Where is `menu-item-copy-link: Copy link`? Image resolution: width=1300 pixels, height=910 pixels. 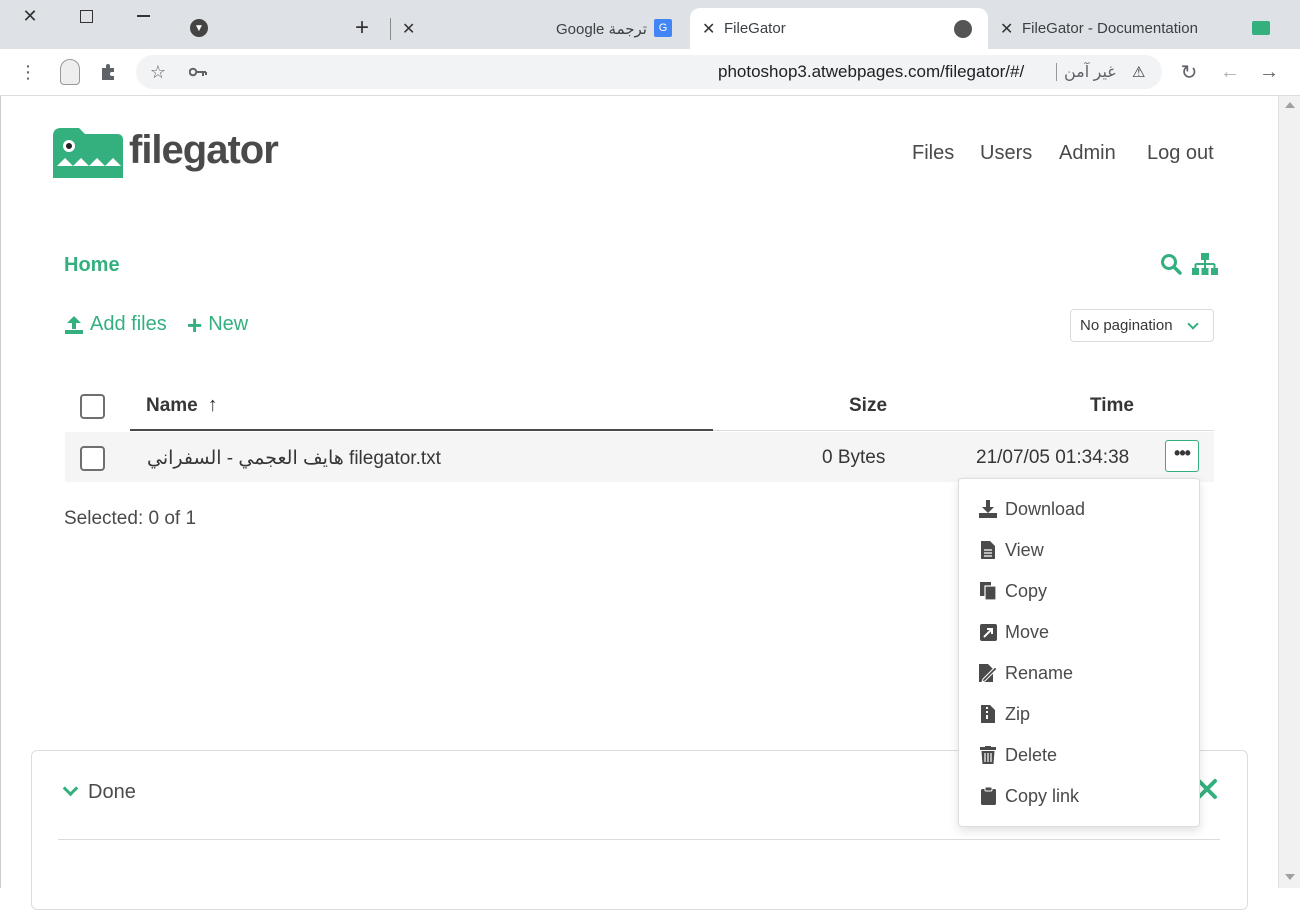 menu-item-copy-link: Copy link is located at coordinates (1029, 796).